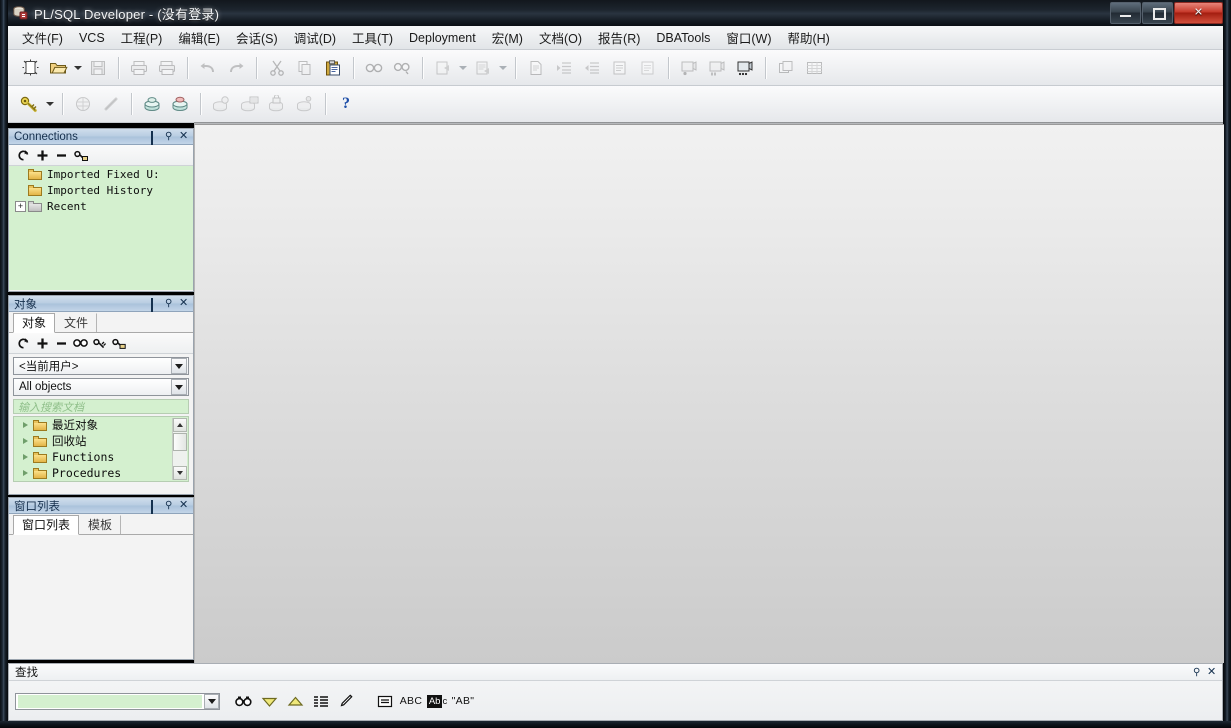  I want to click on user-select: <当前用户>, so click(101, 366).